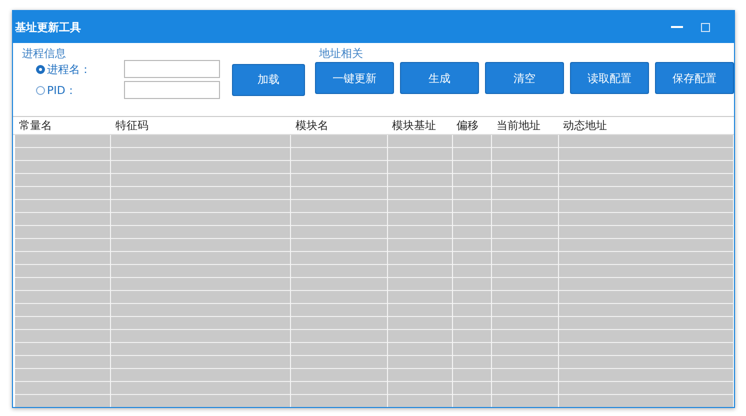 The image size is (746, 416). What do you see at coordinates (705, 27) in the screenshot?
I see `maximize-icon` at bounding box center [705, 27].